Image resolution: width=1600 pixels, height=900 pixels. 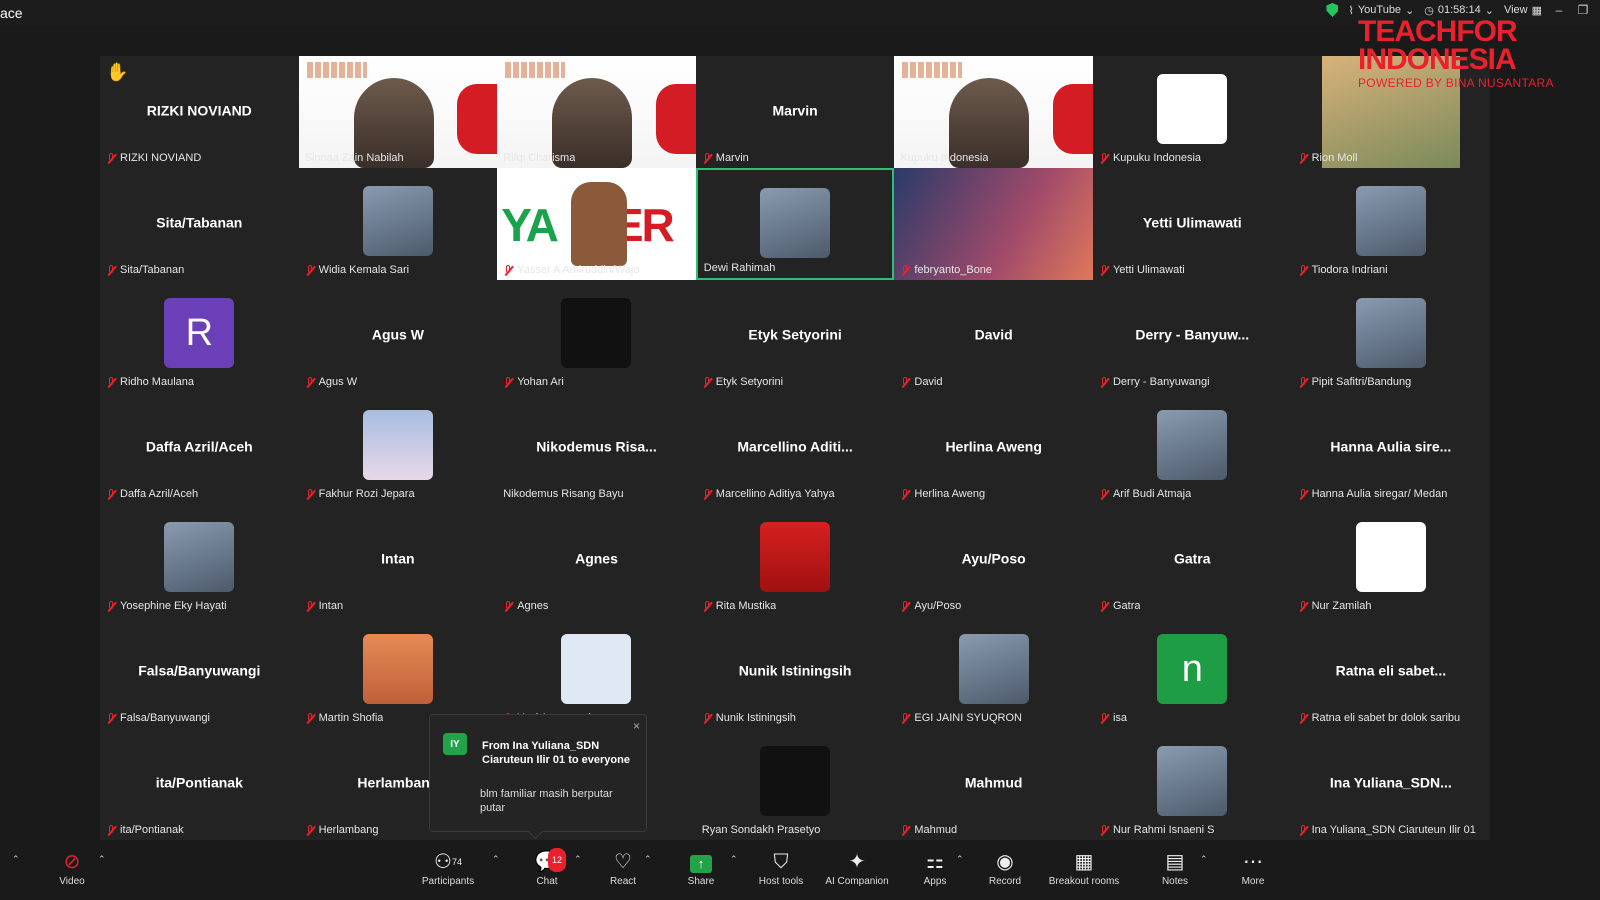 What do you see at coordinates (398, 336) in the screenshot?
I see `participant-tile: Agus W Agus W` at bounding box center [398, 336].